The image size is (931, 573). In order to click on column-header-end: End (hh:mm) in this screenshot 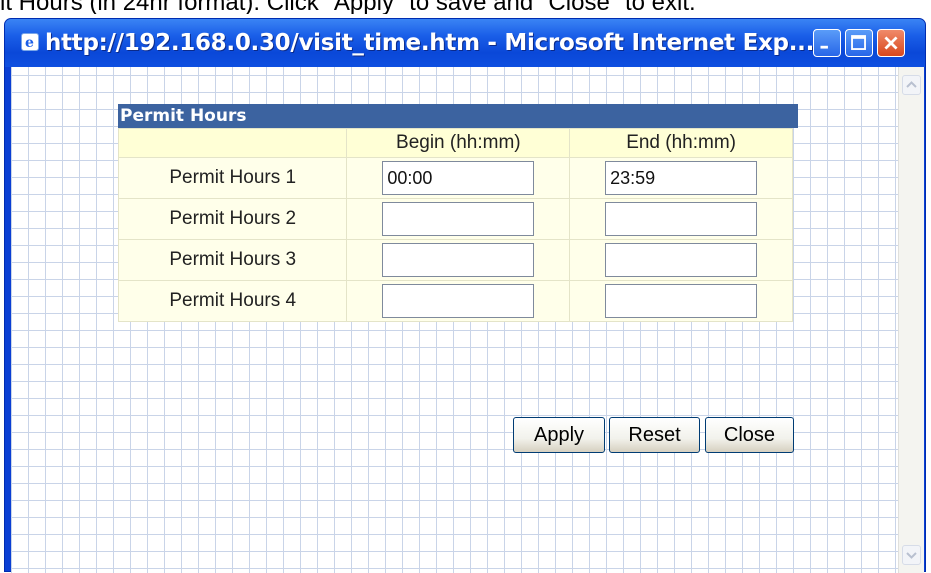, I will do `click(681, 143)`.